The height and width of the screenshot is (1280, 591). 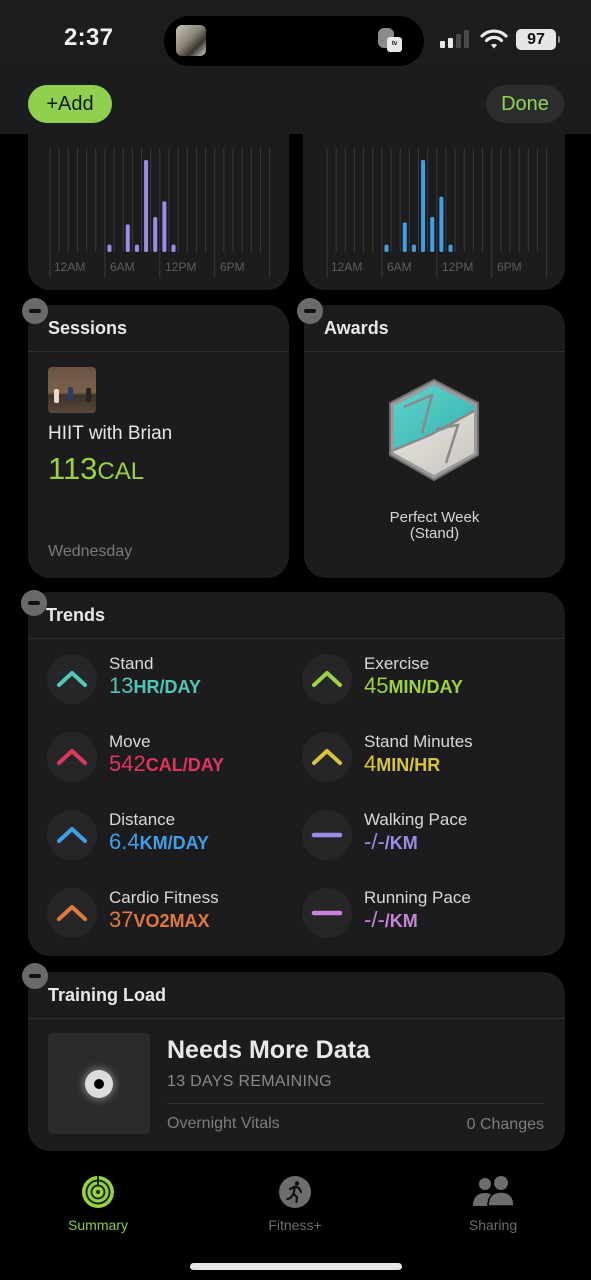 I want to click on calories-unit: CAL, so click(x=121, y=471).